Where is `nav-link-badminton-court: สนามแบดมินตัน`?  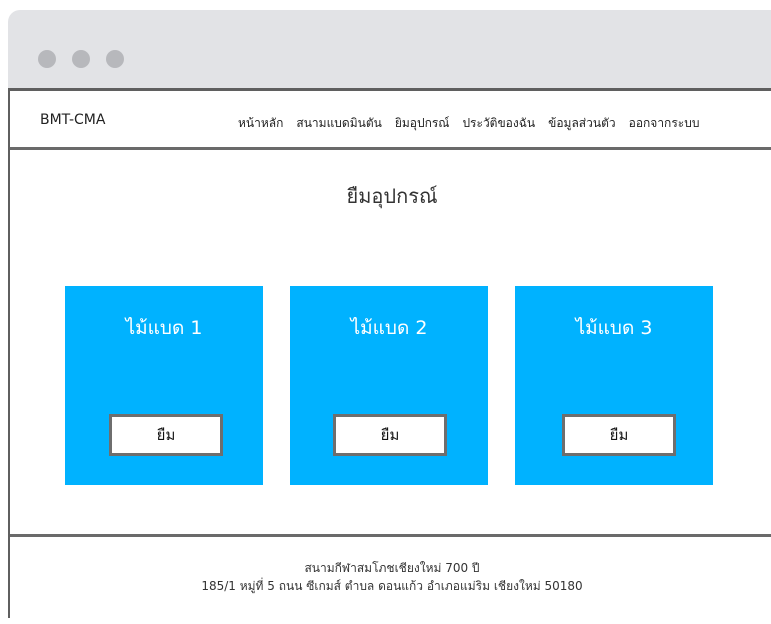
nav-link-badminton-court: สนามแบดมินตัน is located at coordinates (338, 123).